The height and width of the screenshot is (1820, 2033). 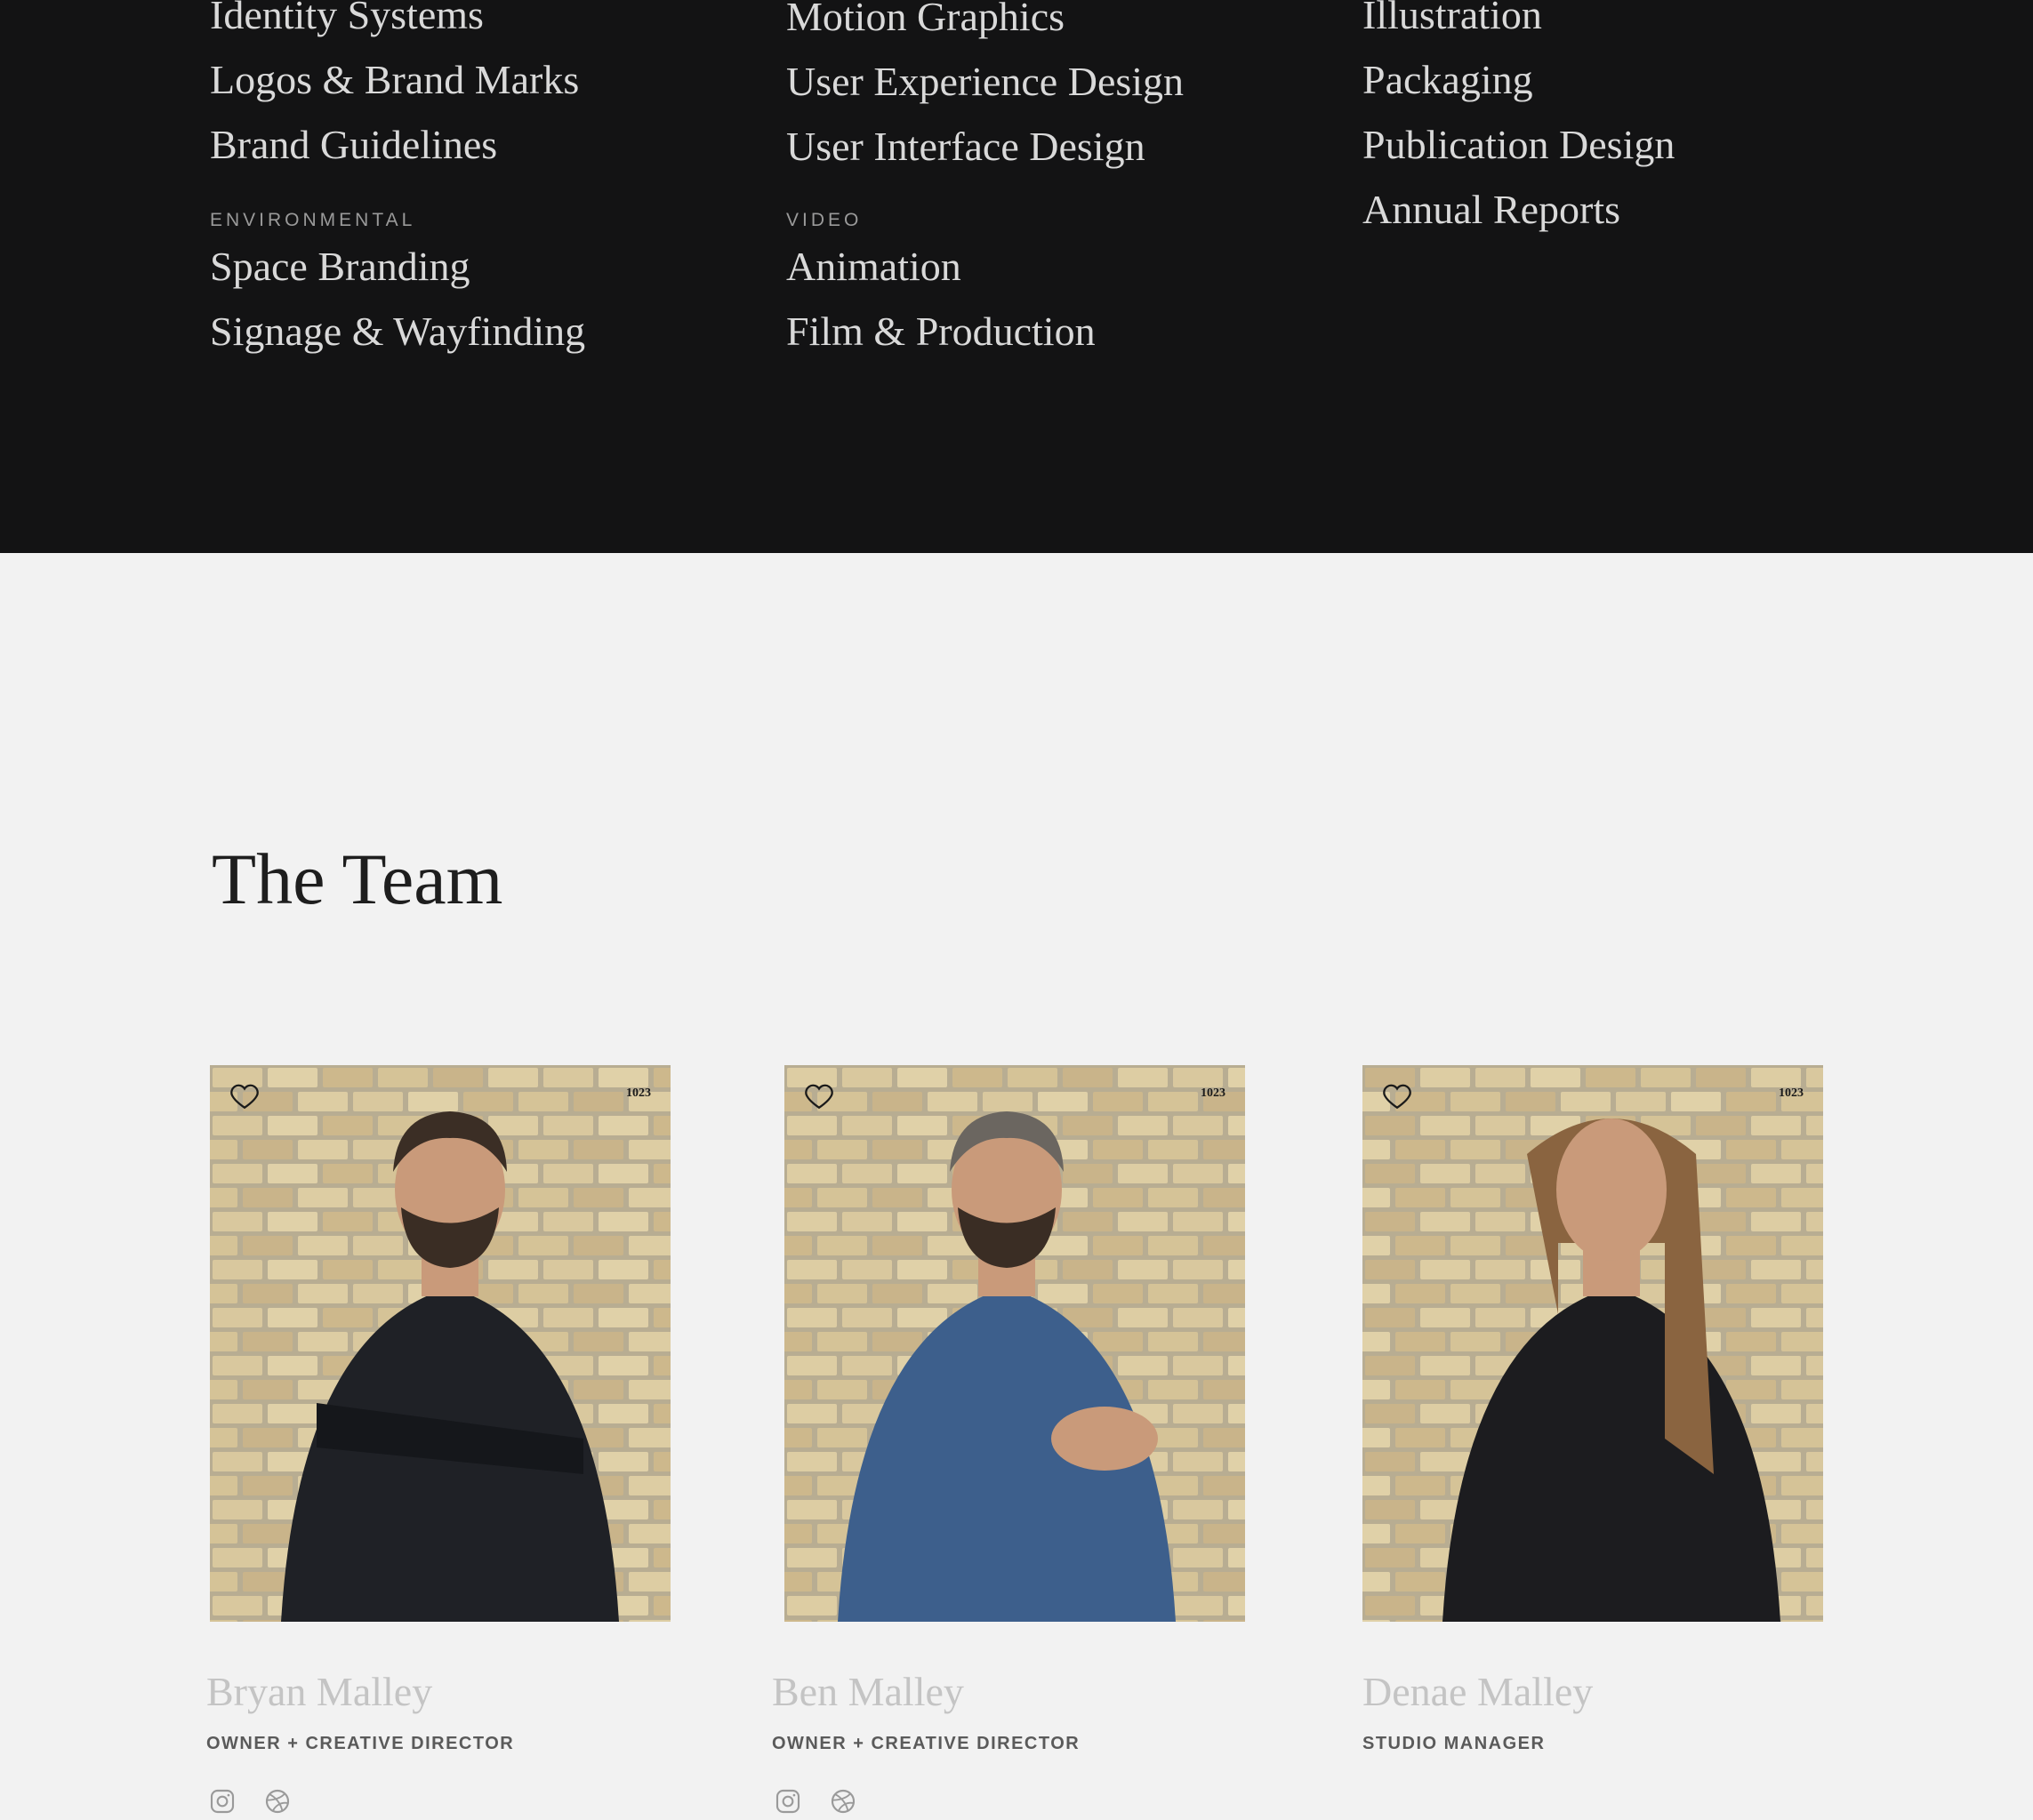 What do you see at coordinates (1491, 209) in the screenshot?
I see `service-link-annual-reports: Annual Reports` at bounding box center [1491, 209].